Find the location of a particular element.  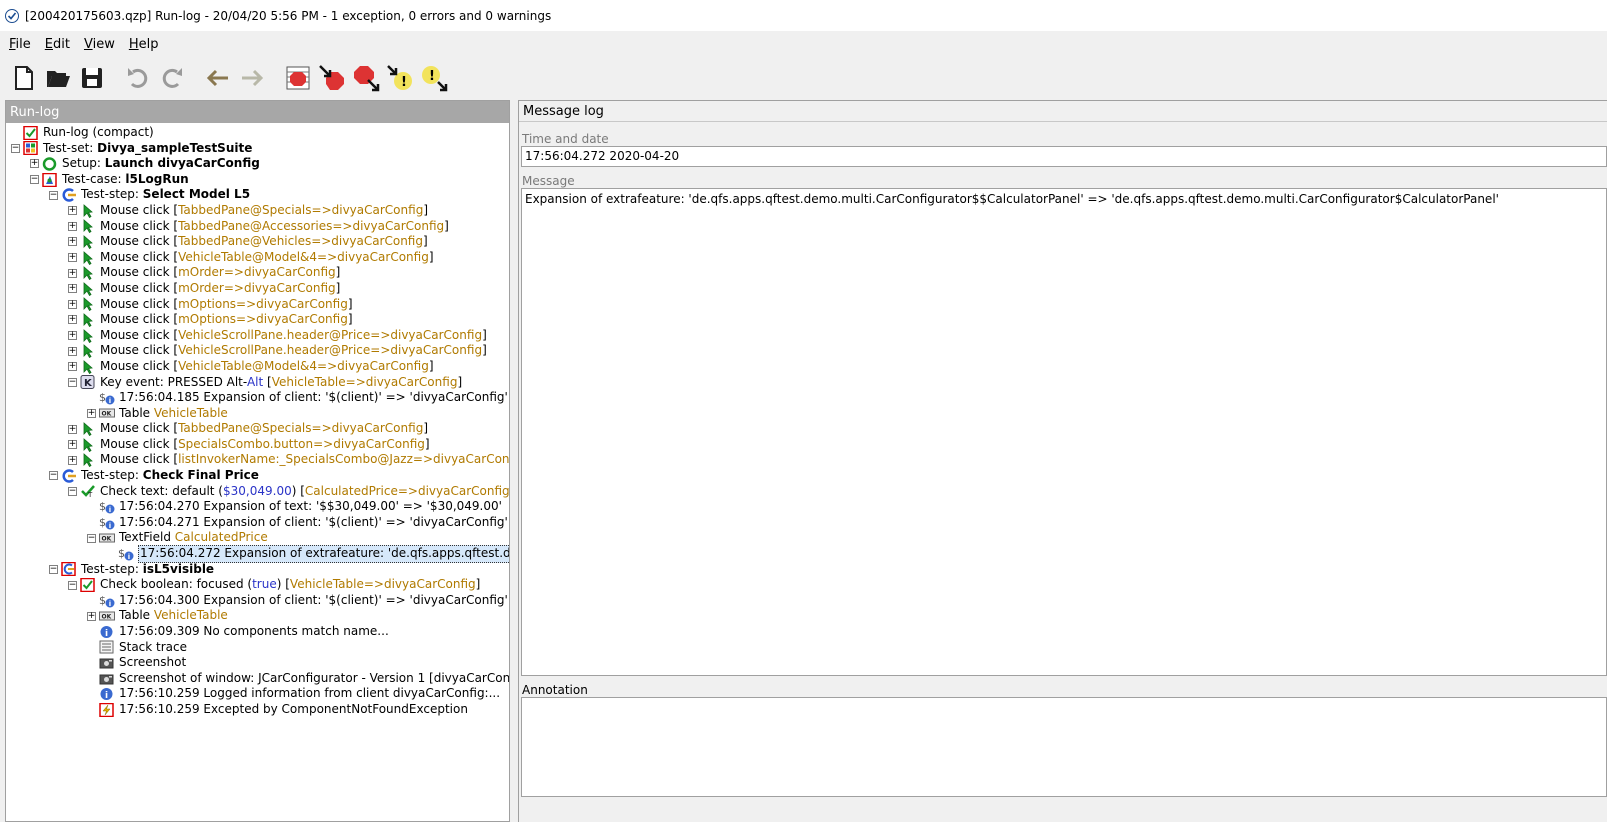

tree-text-part: ) [ is located at coordinates (283, 584).